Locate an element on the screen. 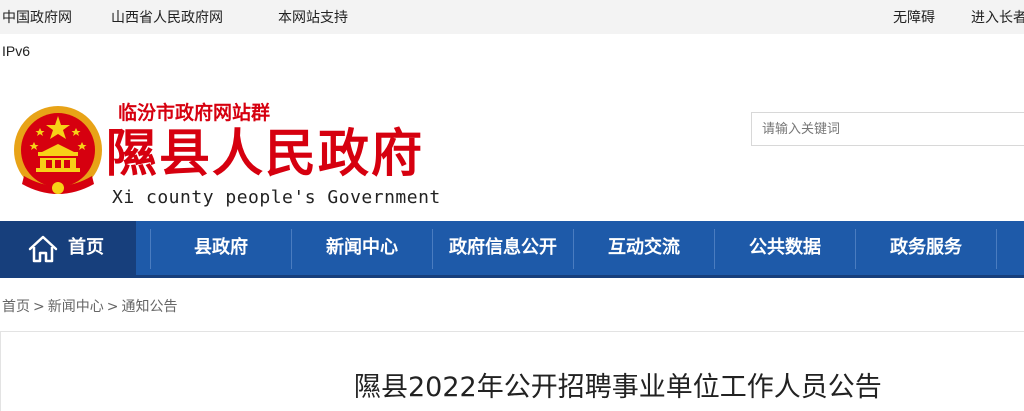  link-shanxi-gov: 山西省人民政府网 is located at coordinates (167, 17).